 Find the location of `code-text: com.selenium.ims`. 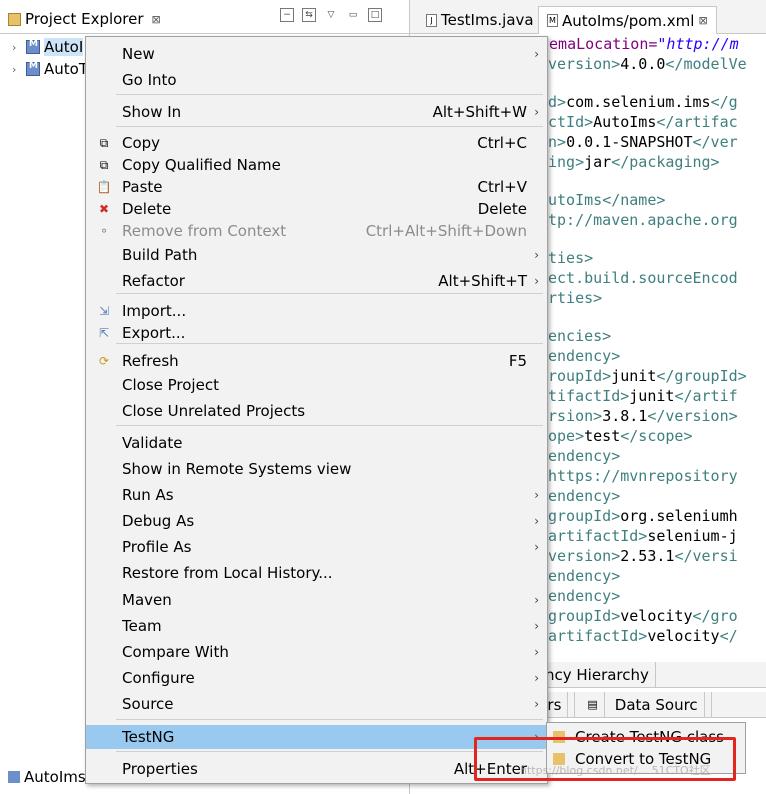

code-text: com.selenium.ims is located at coordinates (638, 102).